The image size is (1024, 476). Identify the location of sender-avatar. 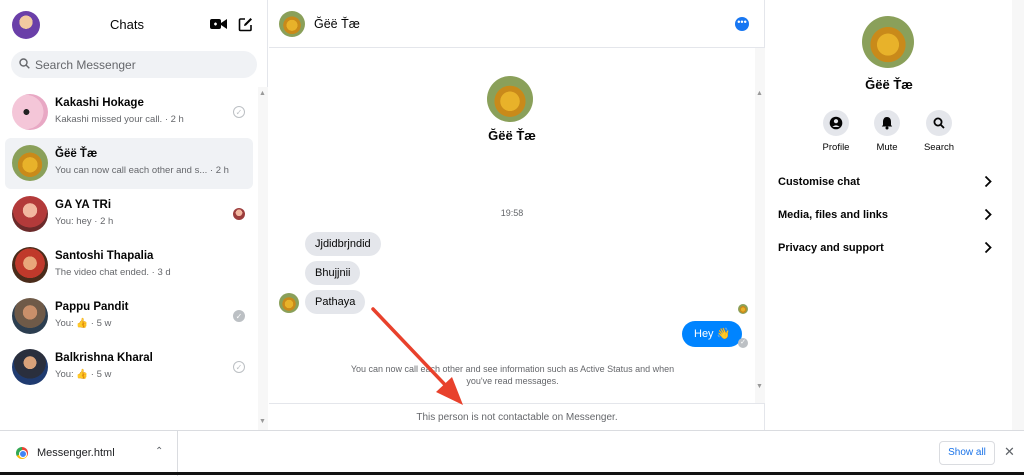
(289, 303).